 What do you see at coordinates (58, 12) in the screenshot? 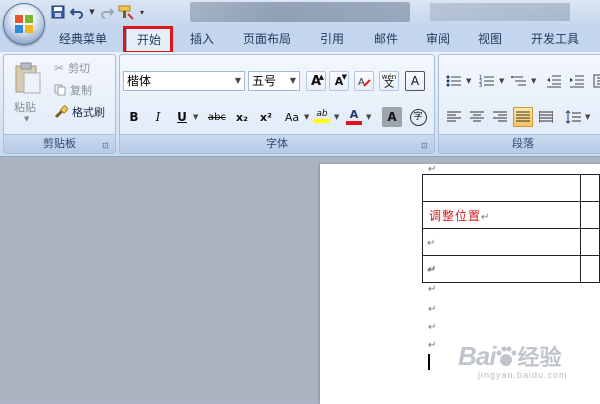
I see `save-icon` at bounding box center [58, 12].